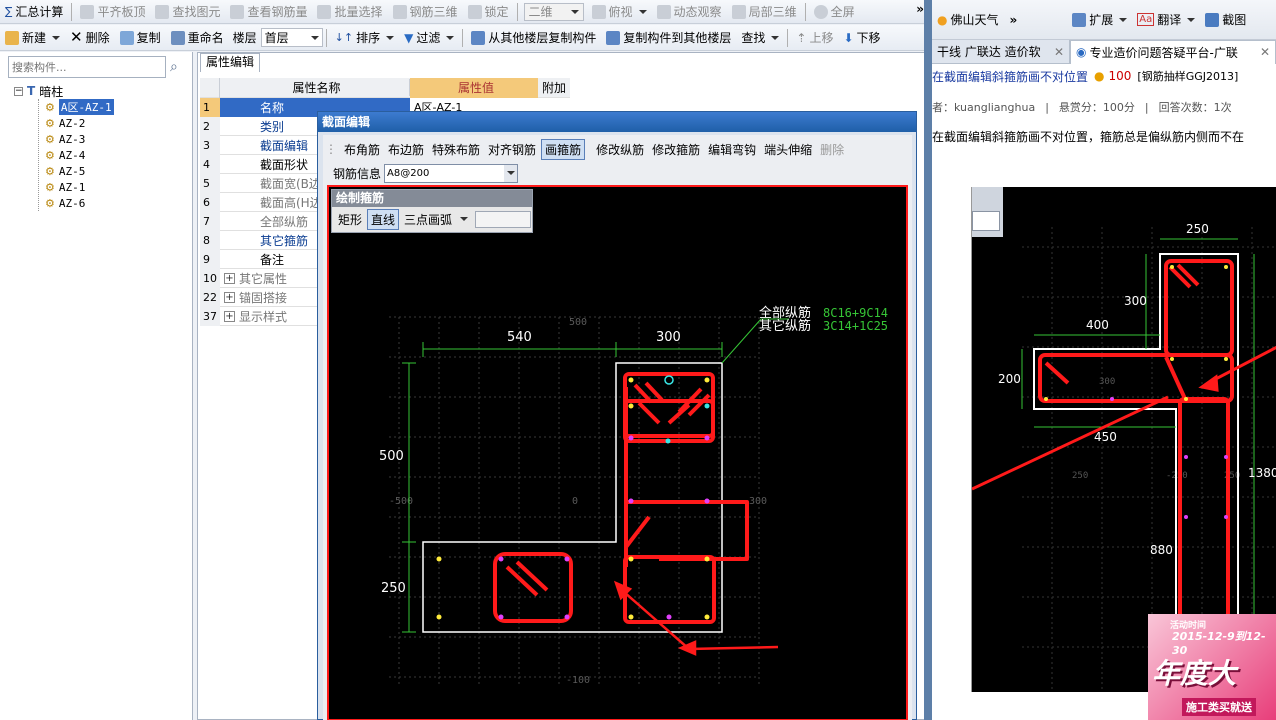 The image size is (1276, 720). Describe the element at coordinates (1219, 707) in the screenshot. I see `promo-bottom: 施工类买就送` at that location.